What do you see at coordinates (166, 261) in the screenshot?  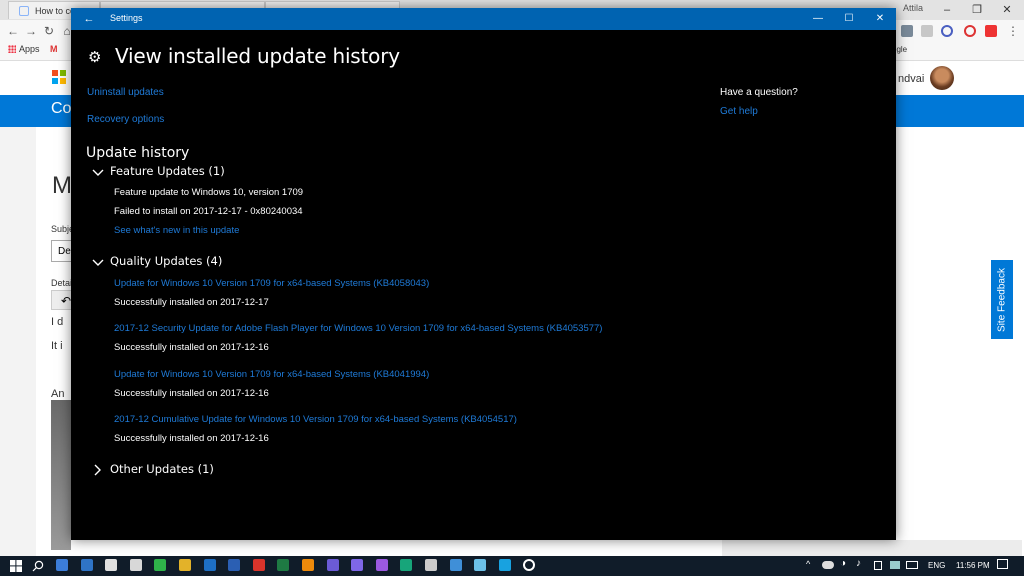 I see `quality-updates-label: Quality Updates (4)` at bounding box center [166, 261].